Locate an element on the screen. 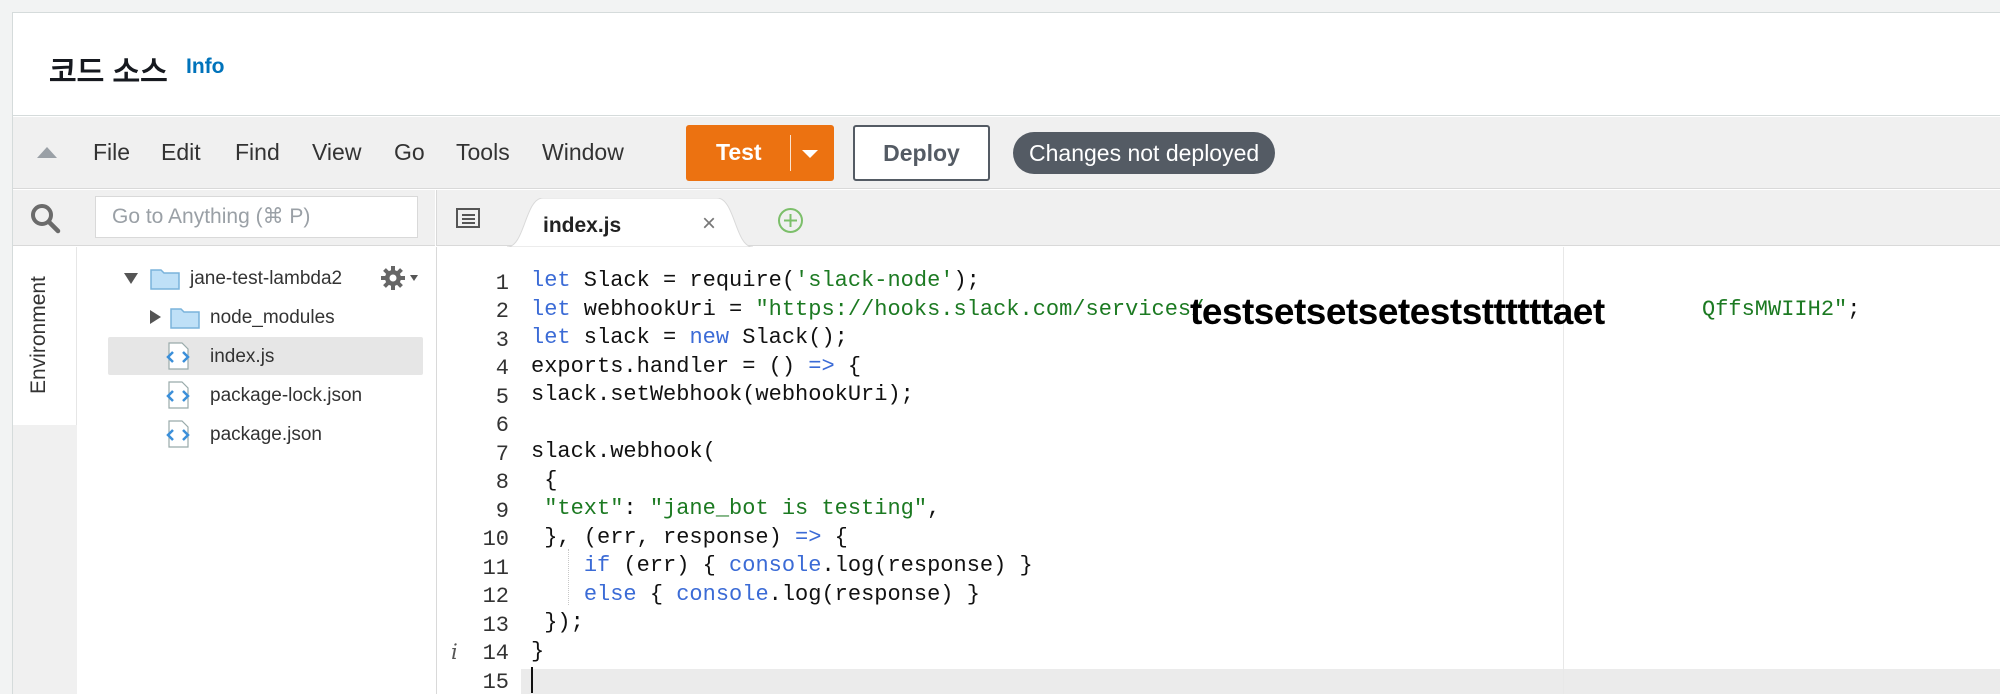  code-line-cursor is located at coordinates (532, 680).